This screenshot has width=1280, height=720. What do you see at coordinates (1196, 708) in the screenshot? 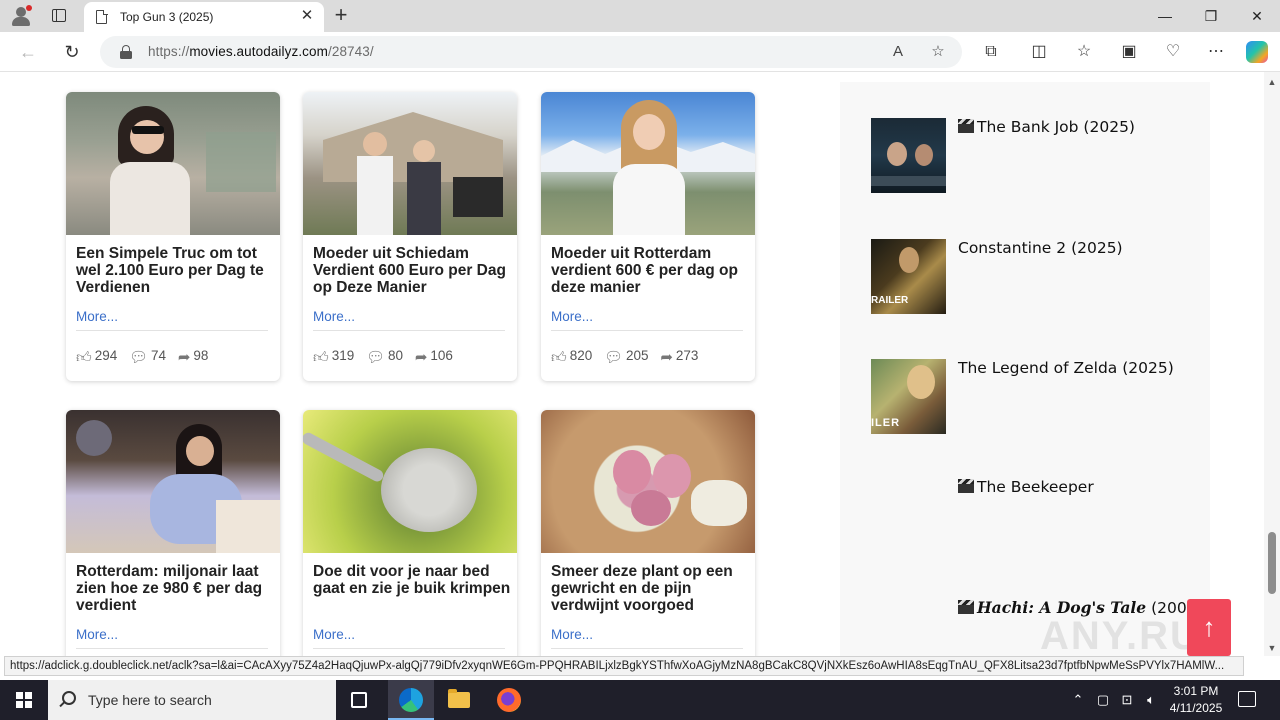
I see `clock-date: 4/11/2025` at bounding box center [1196, 708].